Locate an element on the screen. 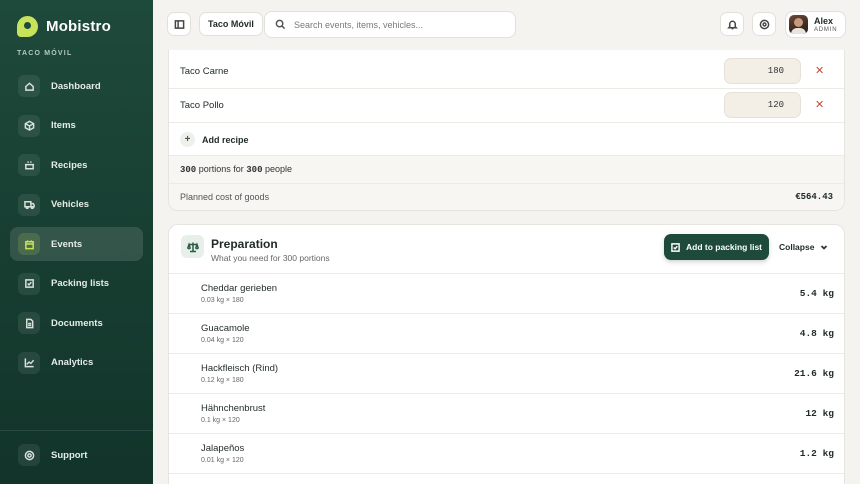  brand: Mobistro is located at coordinates (64, 26).